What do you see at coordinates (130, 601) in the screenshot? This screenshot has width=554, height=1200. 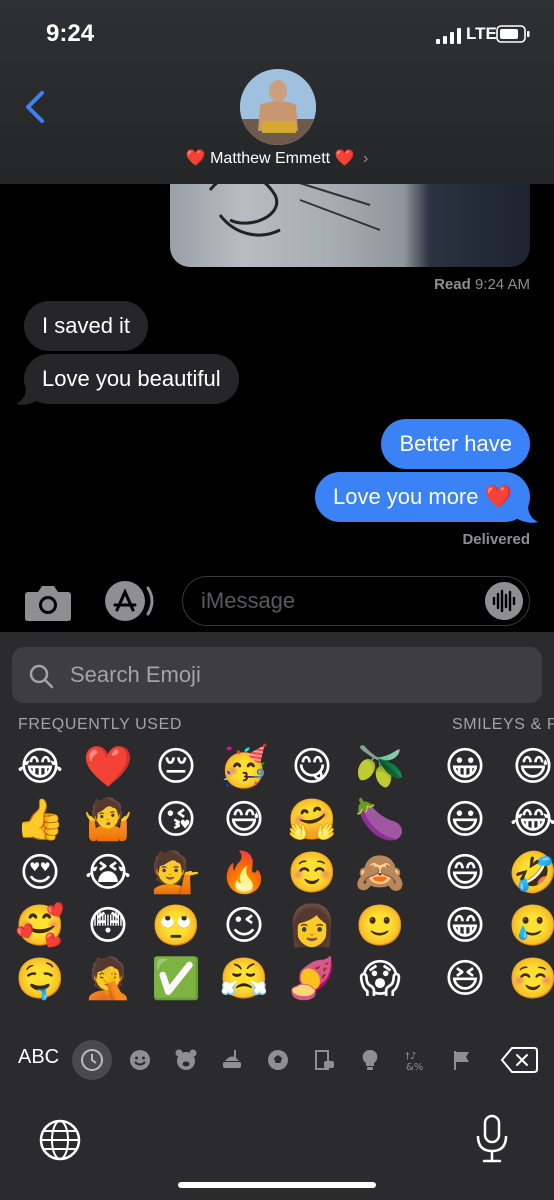 I see `app-store-icon` at bounding box center [130, 601].